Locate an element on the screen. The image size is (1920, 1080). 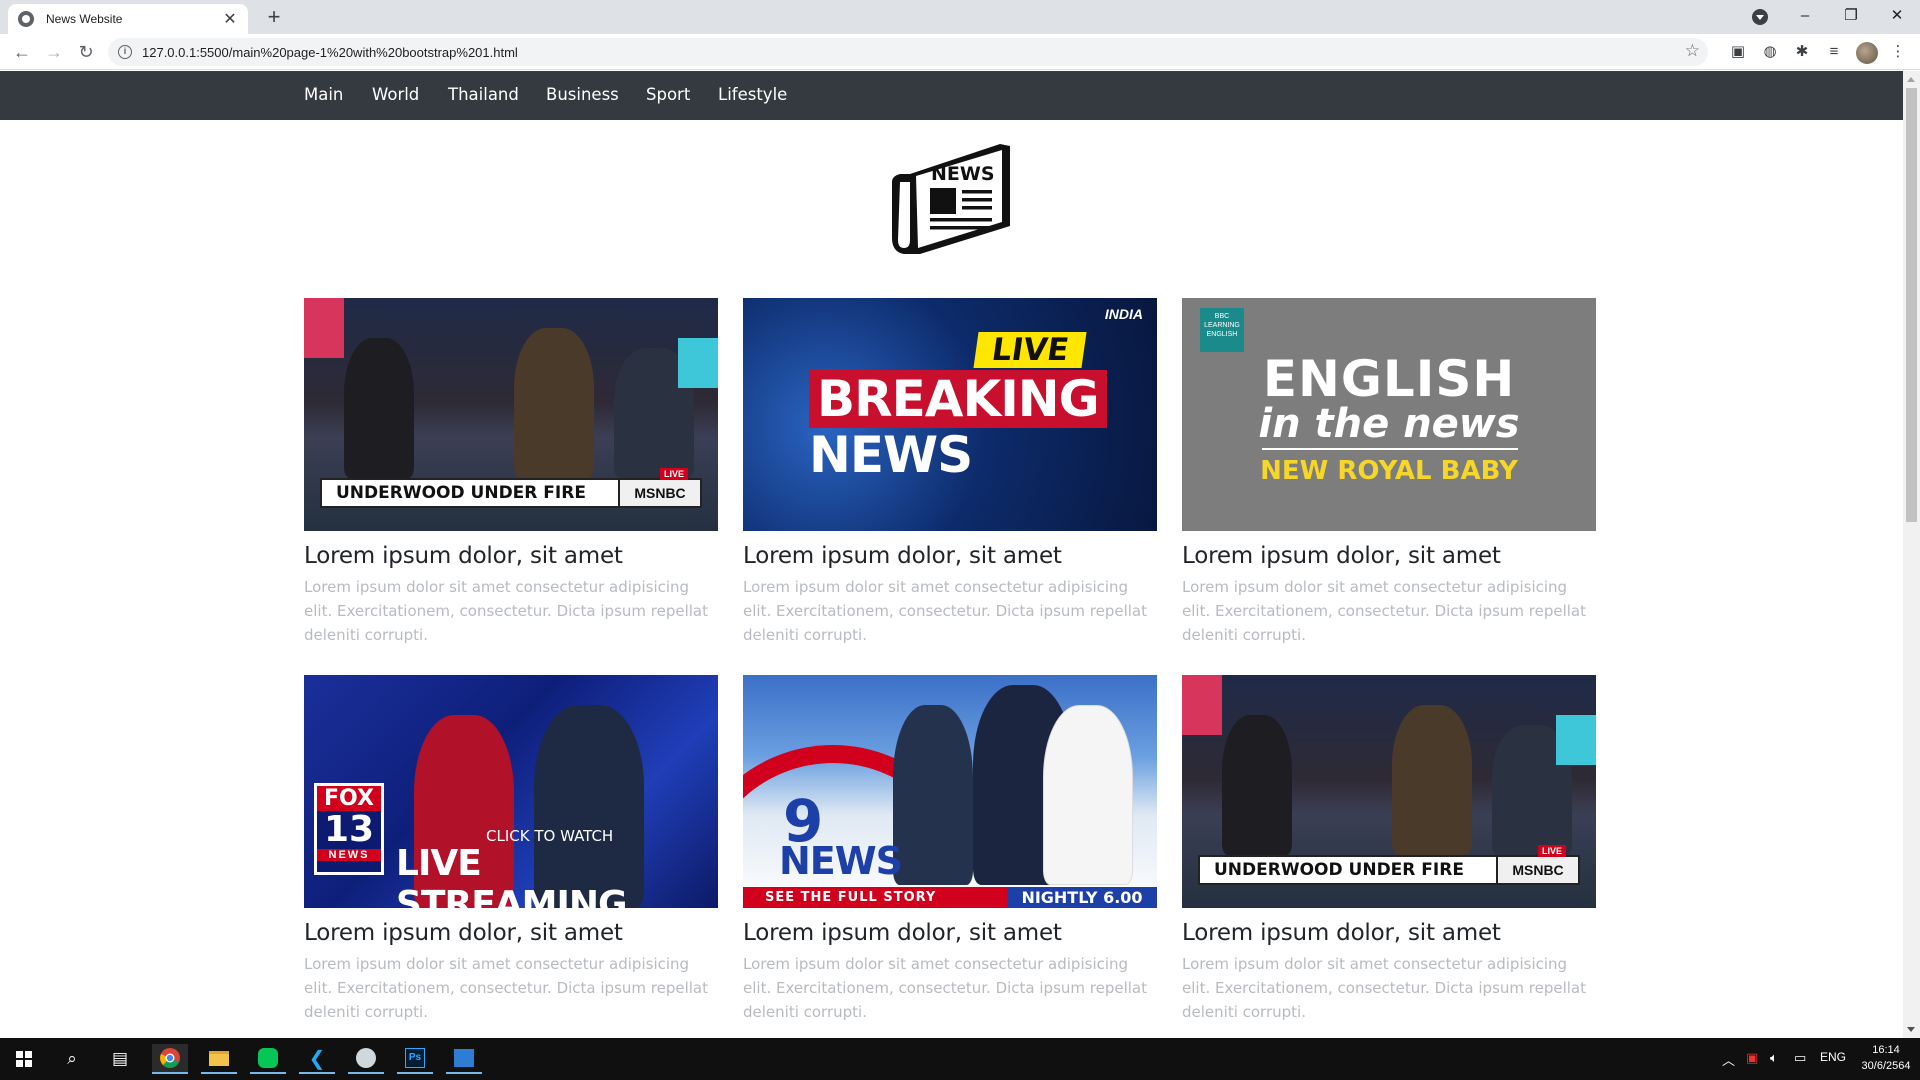
extensions-puzzle-icon: ✱ is located at coordinates (1802, 52).